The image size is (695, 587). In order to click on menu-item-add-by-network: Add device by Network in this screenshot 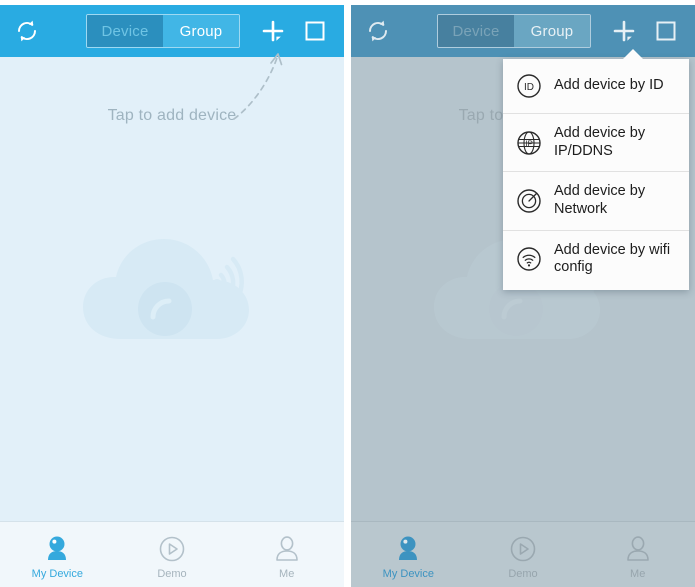, I will do `click(596, 200)`.